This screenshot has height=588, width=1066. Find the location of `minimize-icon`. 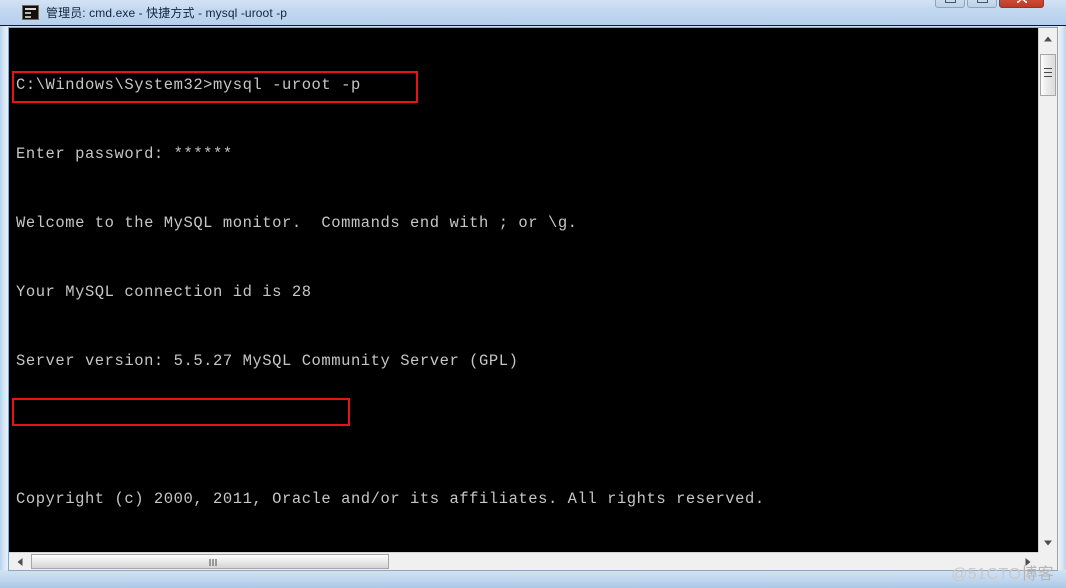

minimize-icon is located at coordinates (950, 1).